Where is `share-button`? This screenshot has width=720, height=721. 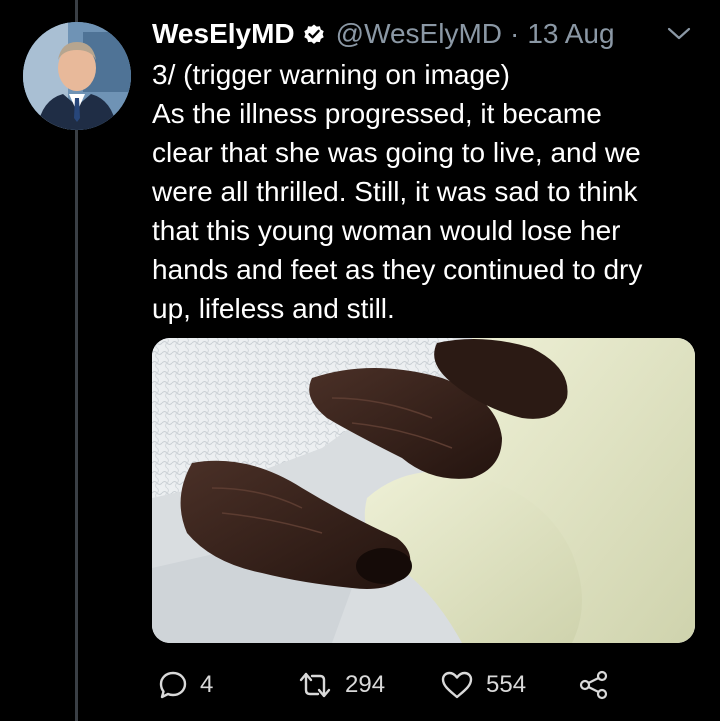
share-button is located at coordinates (594, 685).